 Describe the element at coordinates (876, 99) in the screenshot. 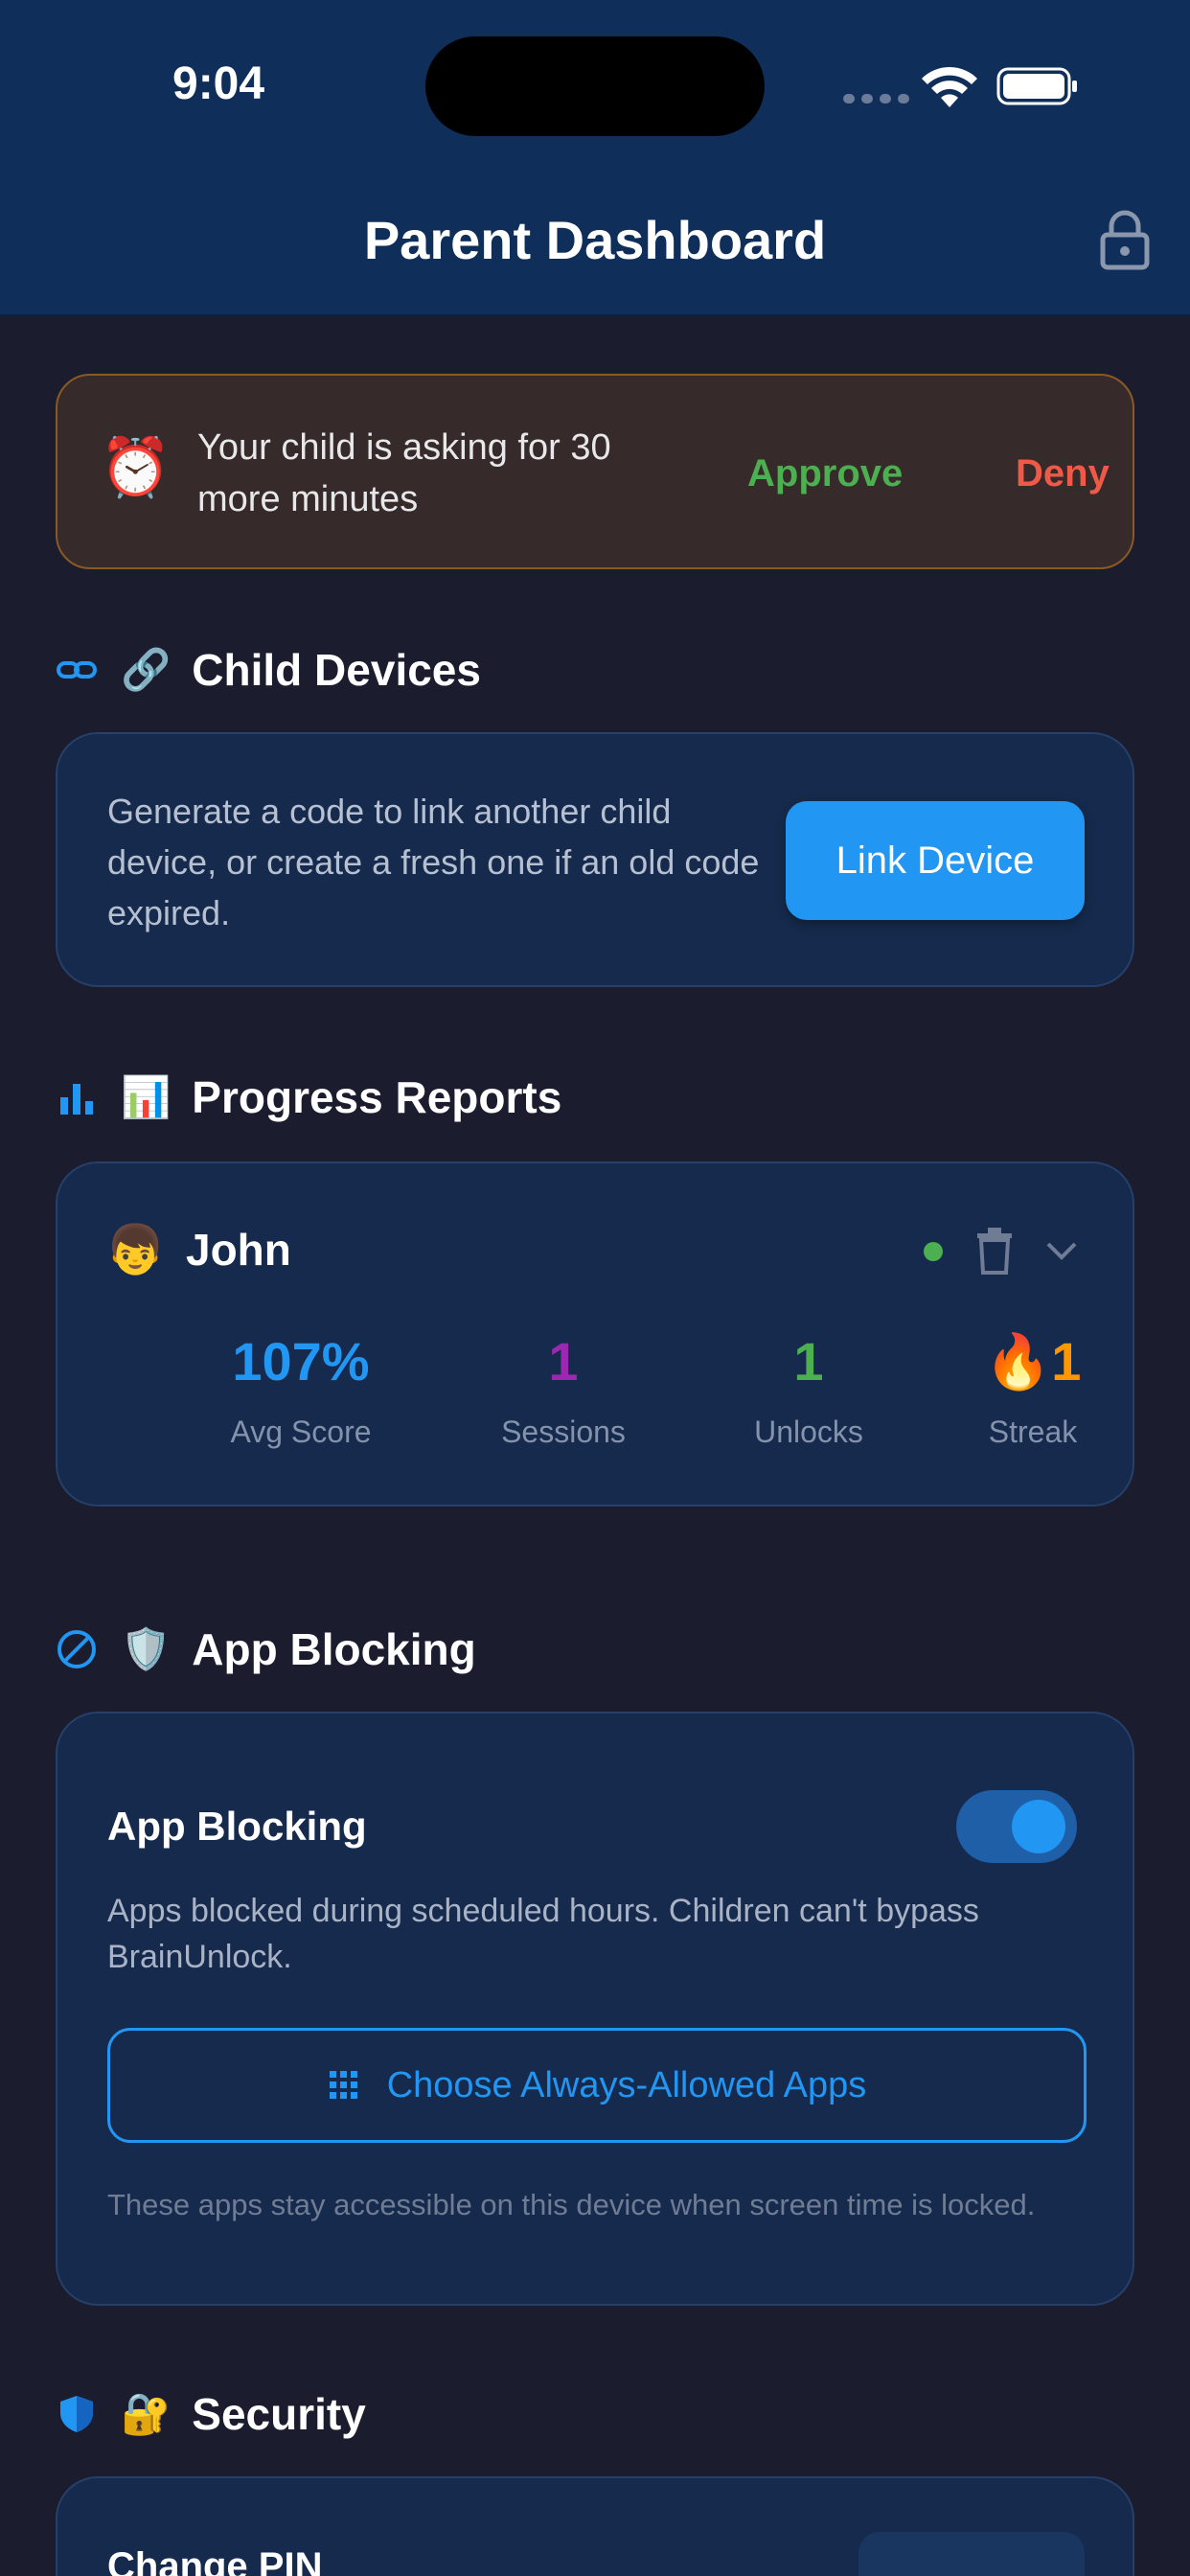

I see `cellular-signal-icon` at that location.